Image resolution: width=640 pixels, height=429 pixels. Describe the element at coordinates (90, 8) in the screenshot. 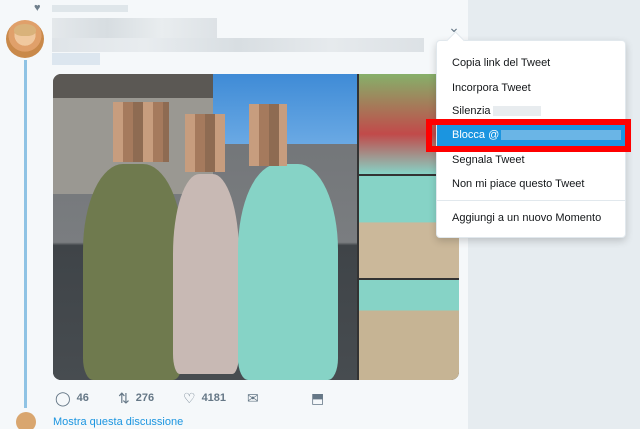

I see `social-context-blurred` at that location.